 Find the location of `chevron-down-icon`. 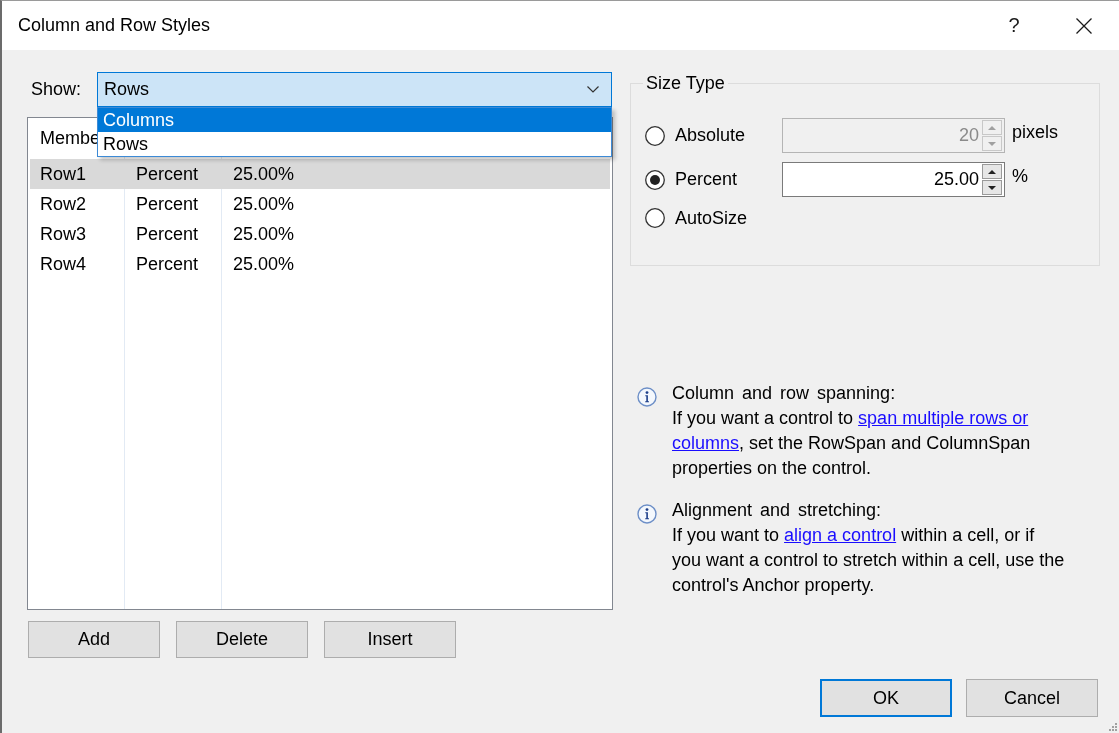

chevron-down-icon is located at coordinates (593, 89).